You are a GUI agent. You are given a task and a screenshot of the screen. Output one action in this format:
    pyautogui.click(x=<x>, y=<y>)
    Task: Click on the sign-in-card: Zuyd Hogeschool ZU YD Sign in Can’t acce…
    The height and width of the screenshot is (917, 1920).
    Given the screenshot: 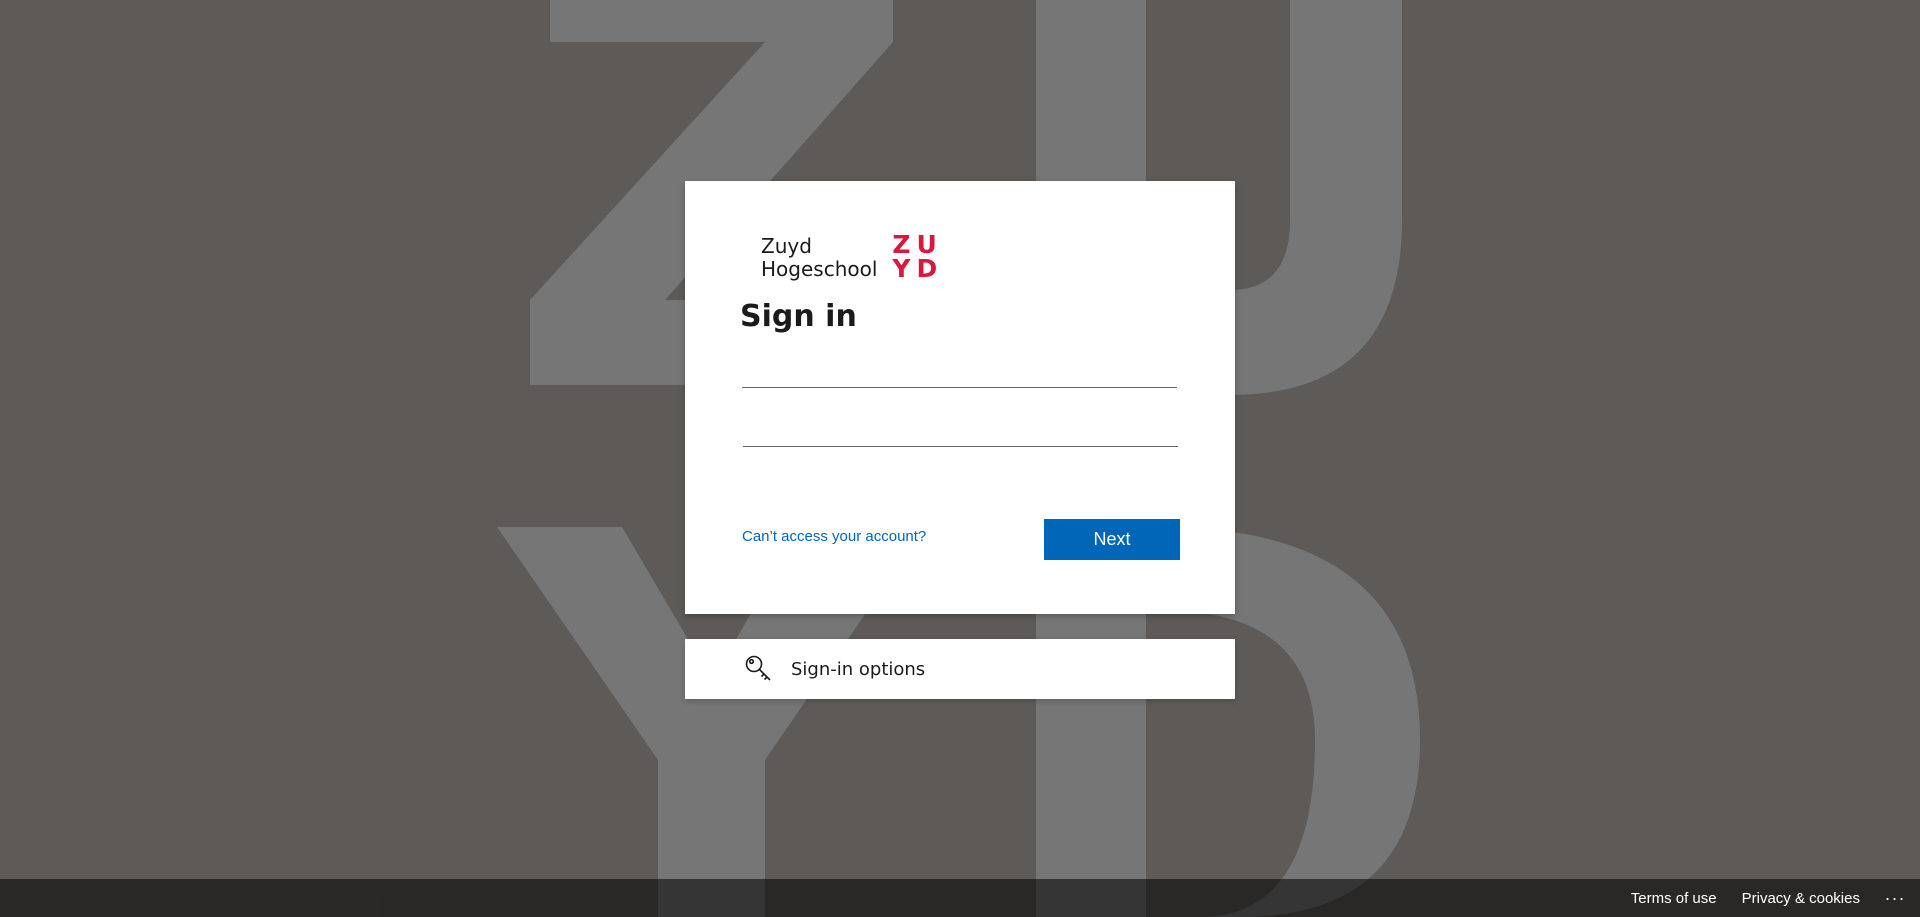 What is the action you would take?
    pyautogui.click(x=960, y=397)
    